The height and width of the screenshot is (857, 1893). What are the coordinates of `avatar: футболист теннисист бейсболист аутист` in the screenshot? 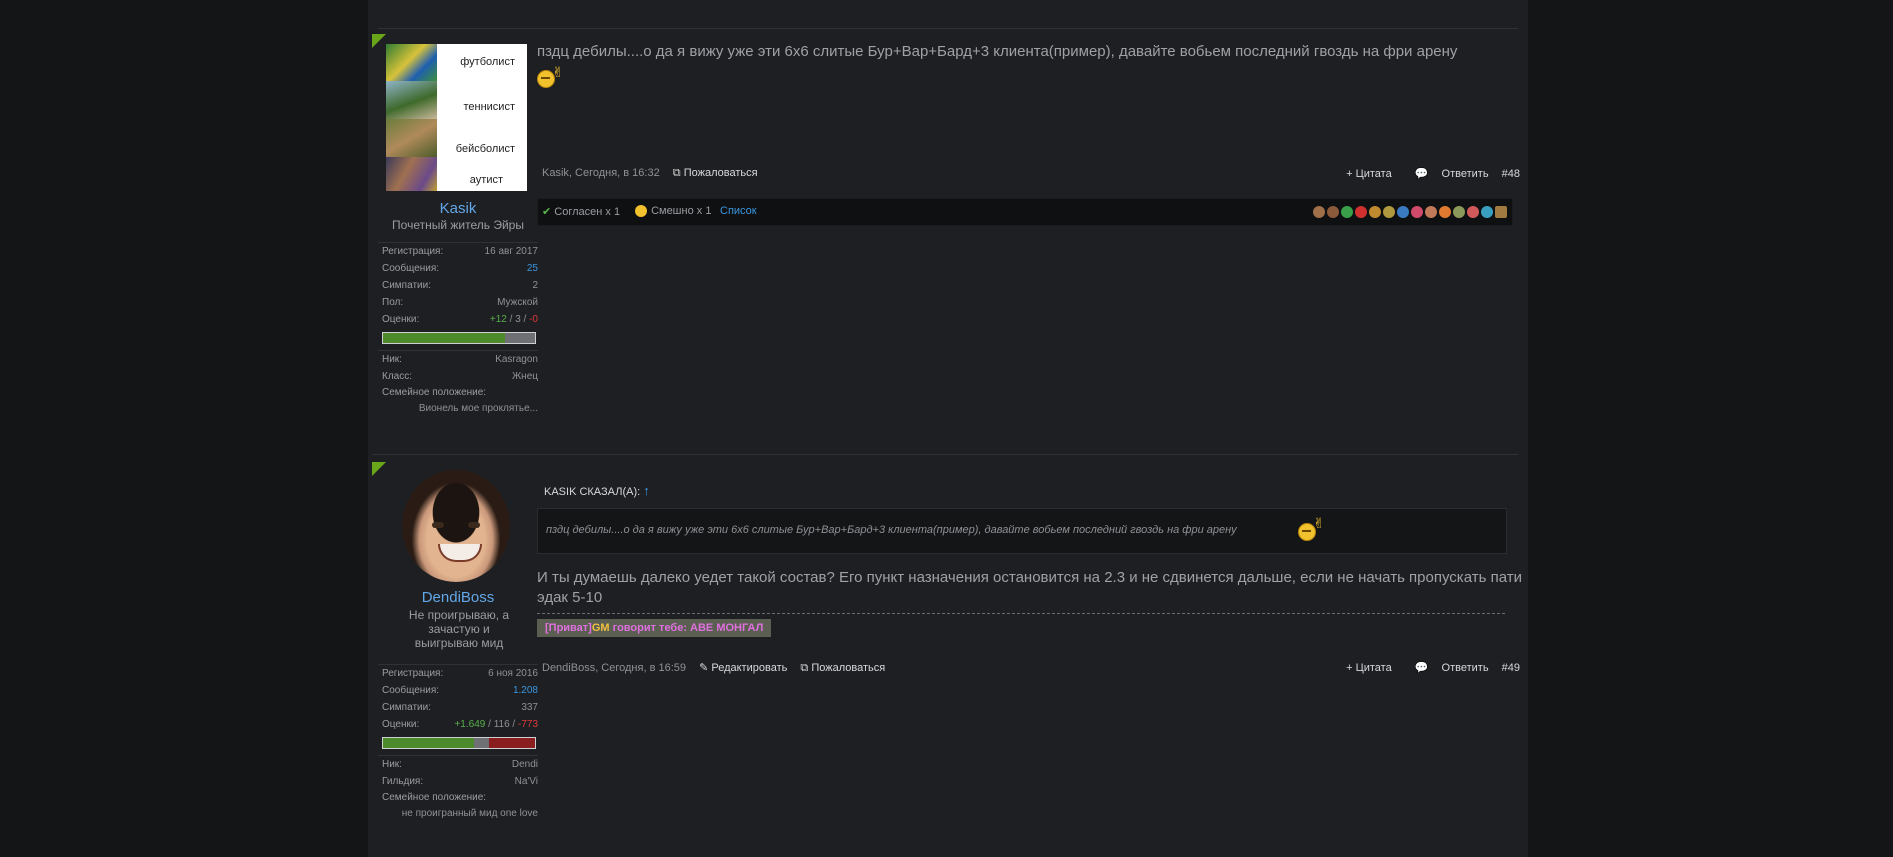 It's located at (456, 117).